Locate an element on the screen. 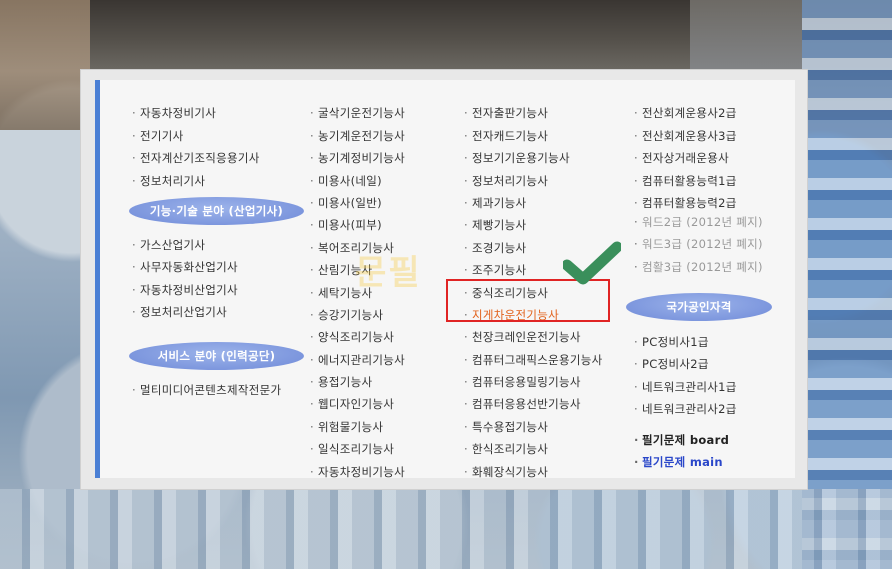  list-item: · 미용사(일반) is located at coordinates (357, 203).